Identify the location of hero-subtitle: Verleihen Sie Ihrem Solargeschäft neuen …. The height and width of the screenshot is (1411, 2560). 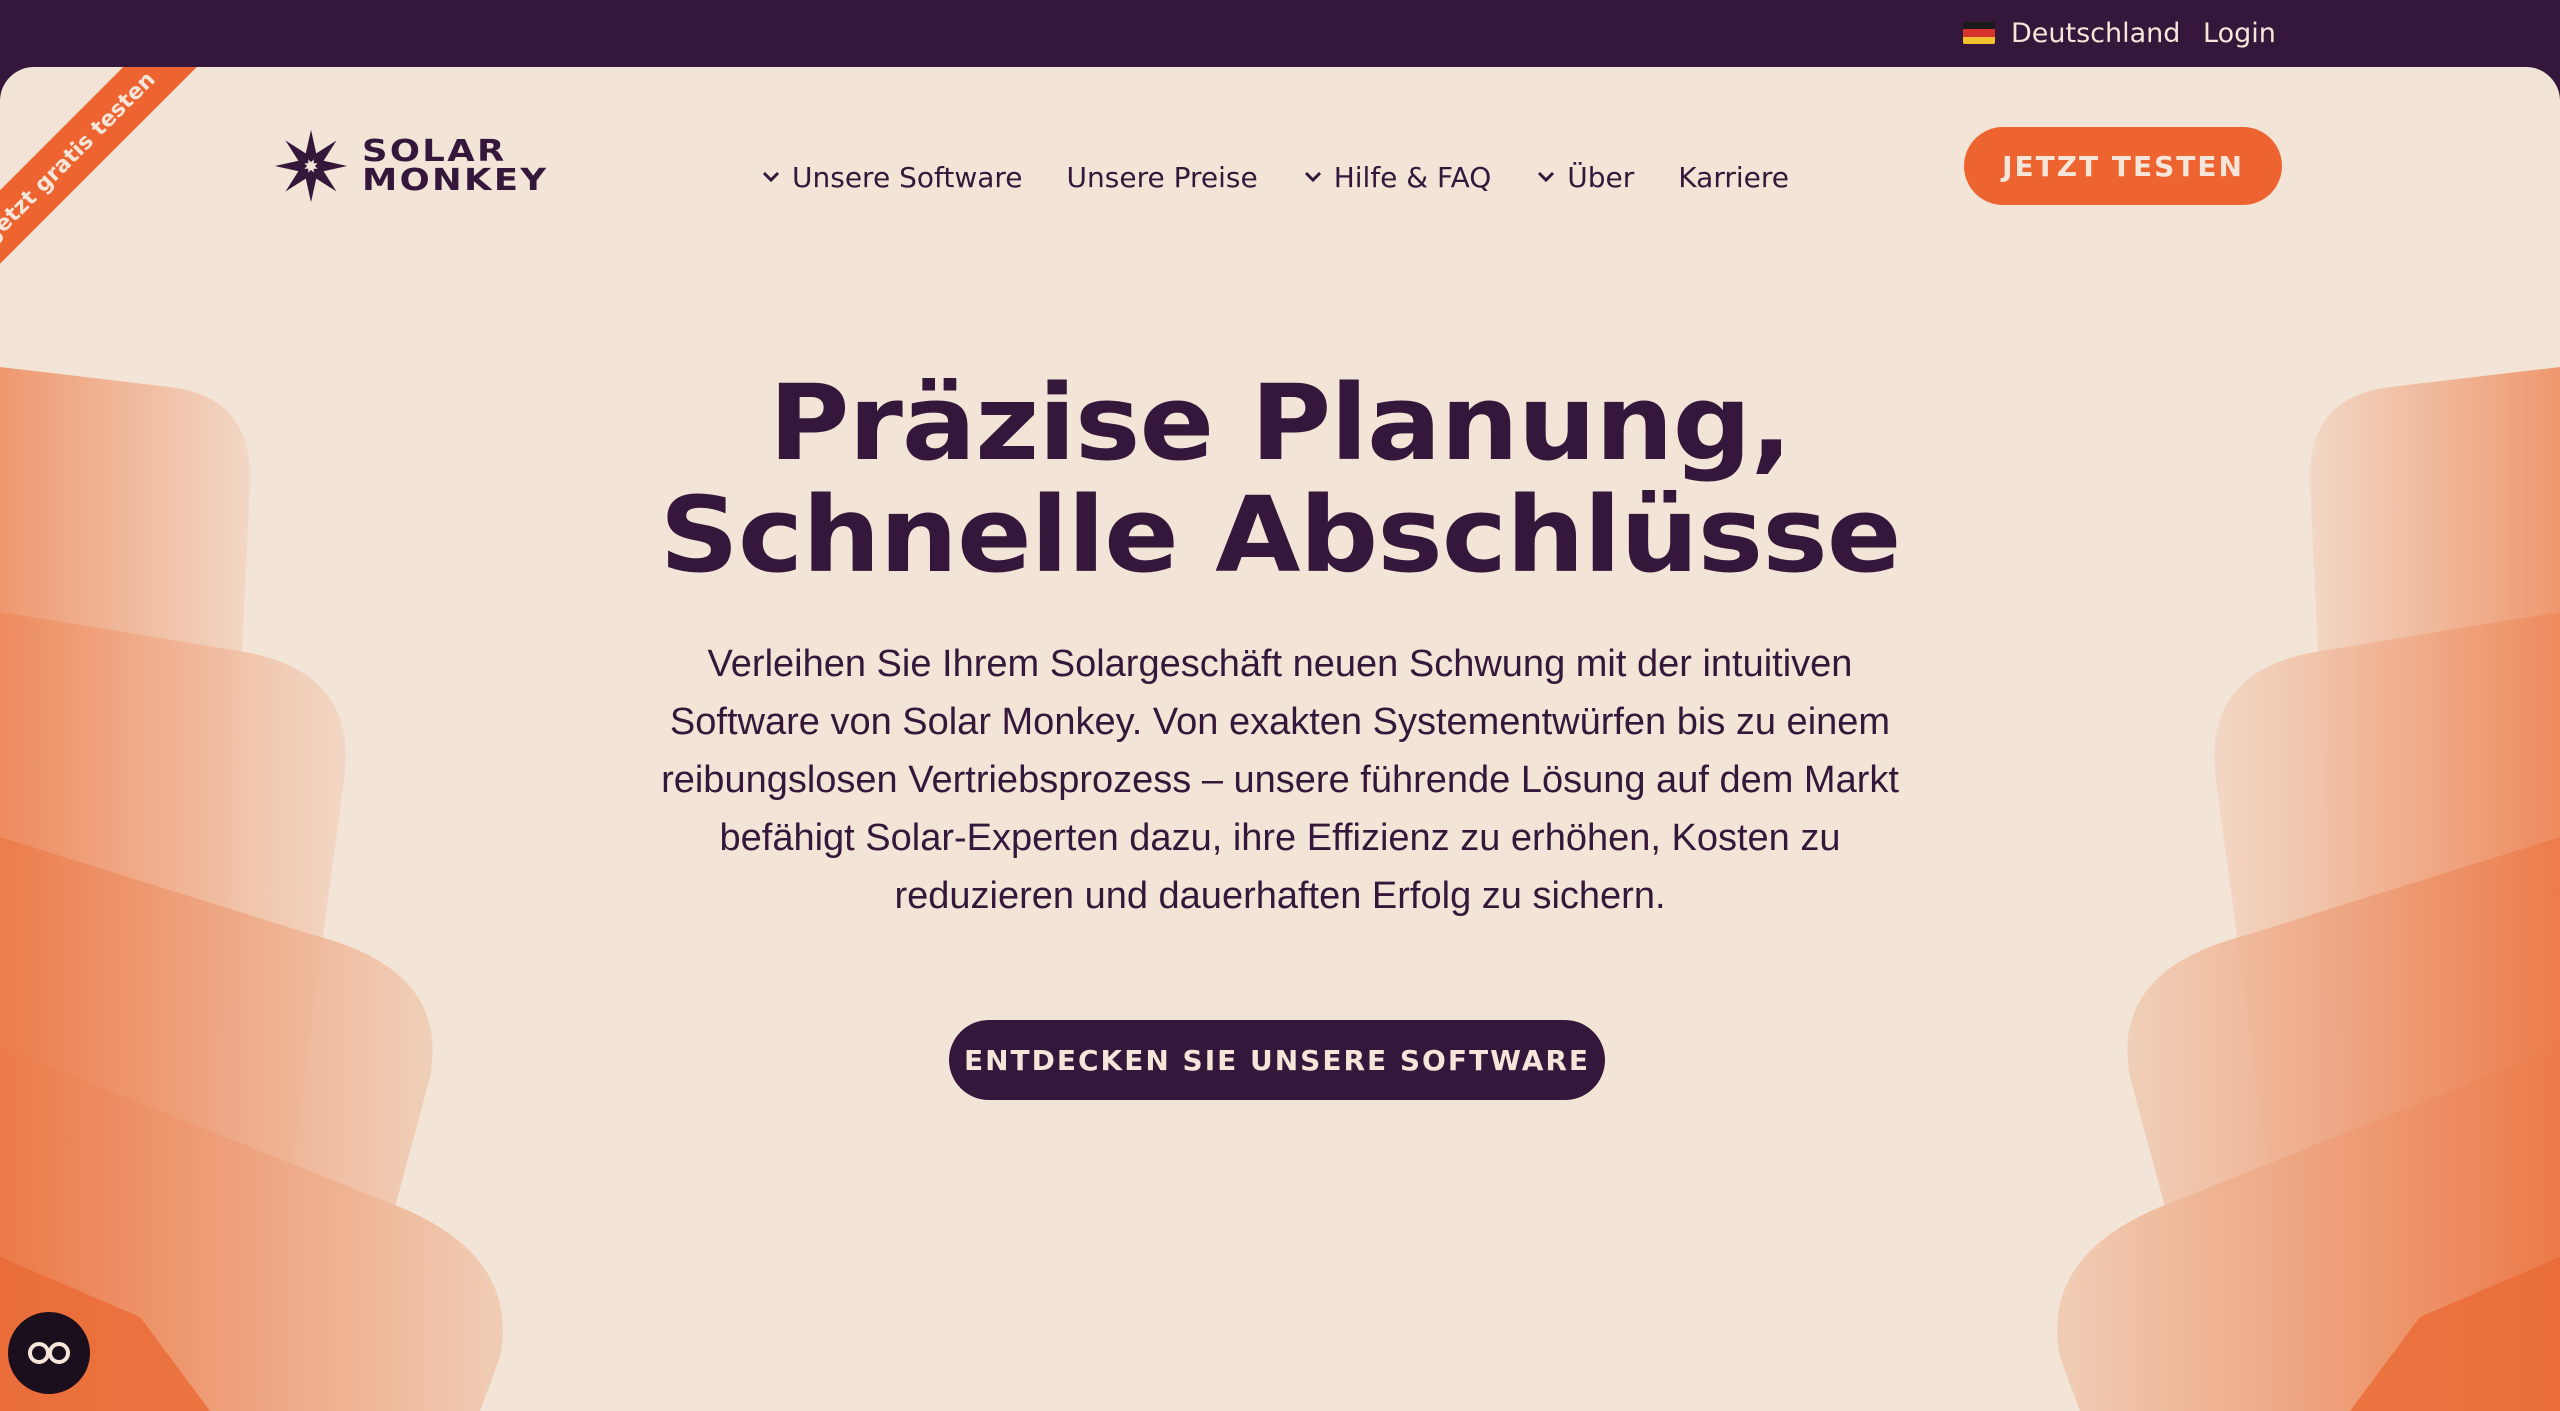
(1280, 780).